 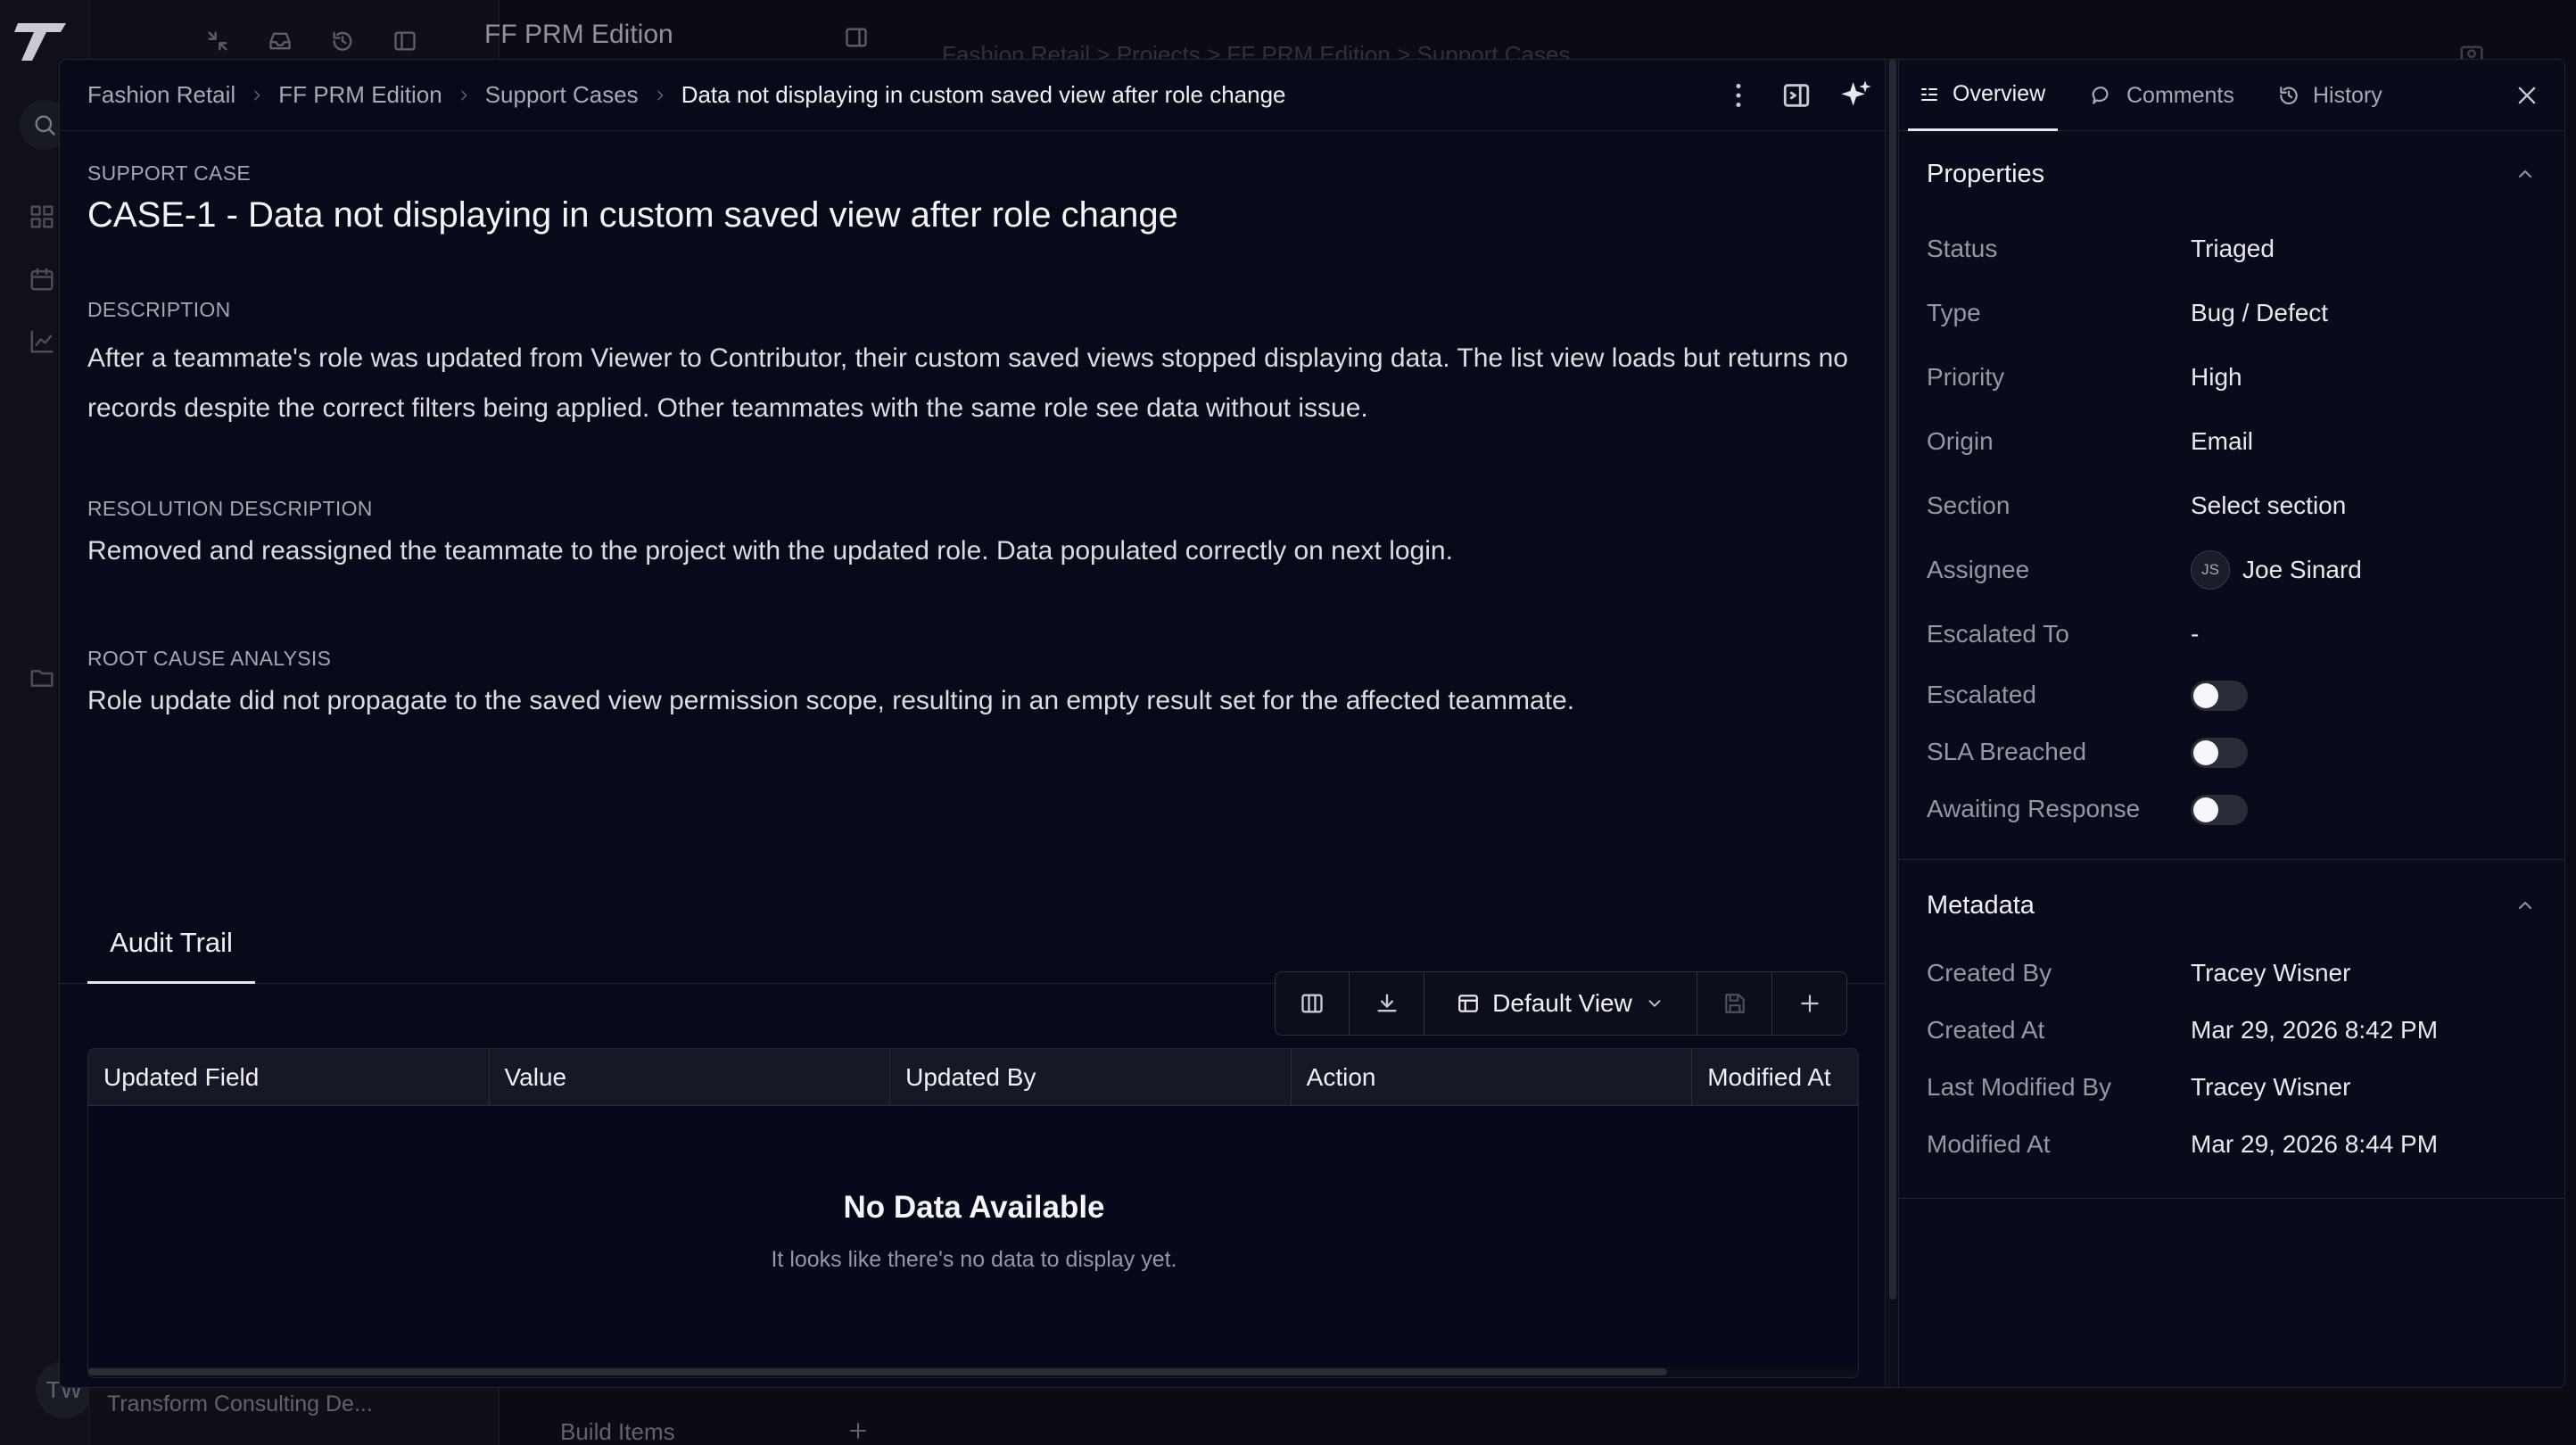 What do you see at coordinates (405, 41) in the screenshot?
I see `sidebar-icon` at bounding box center [405, 41].